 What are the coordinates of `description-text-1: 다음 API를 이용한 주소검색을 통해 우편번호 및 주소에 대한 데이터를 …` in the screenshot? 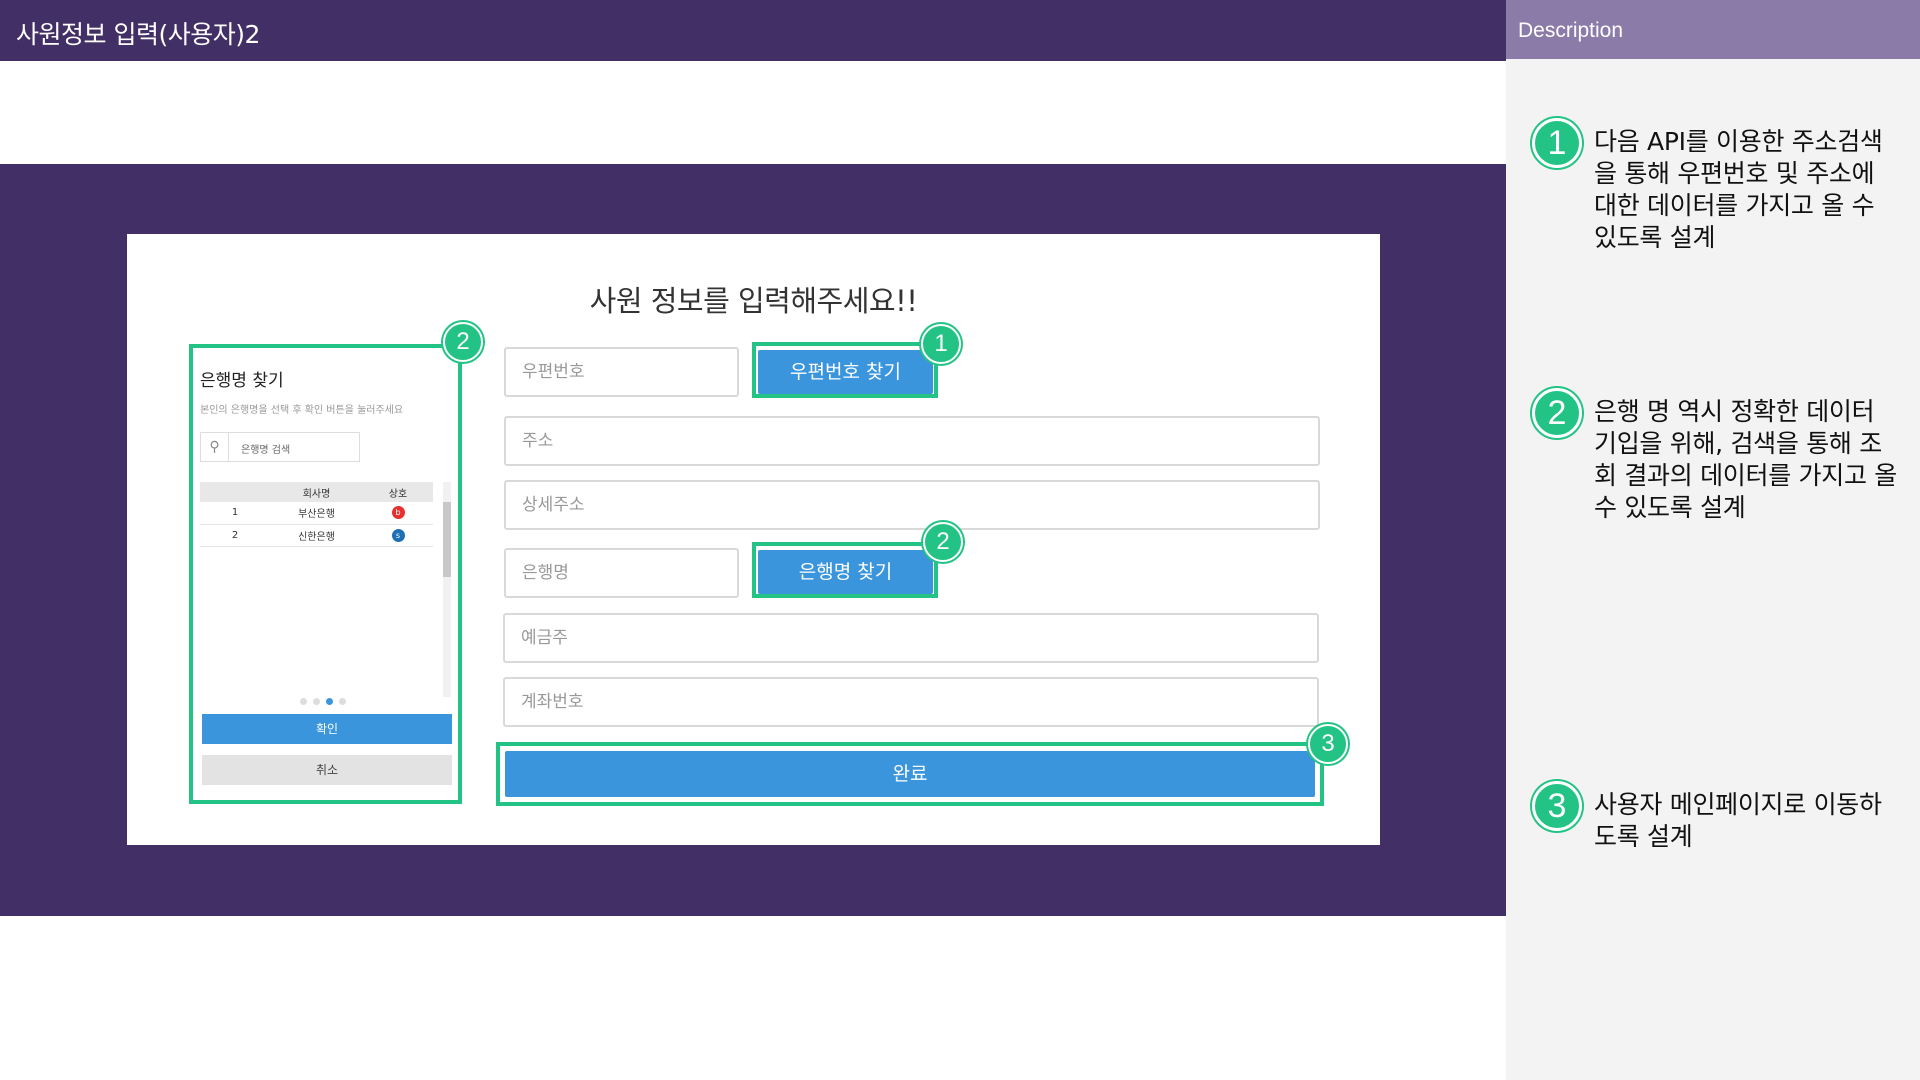 It's located at (1738, 189).